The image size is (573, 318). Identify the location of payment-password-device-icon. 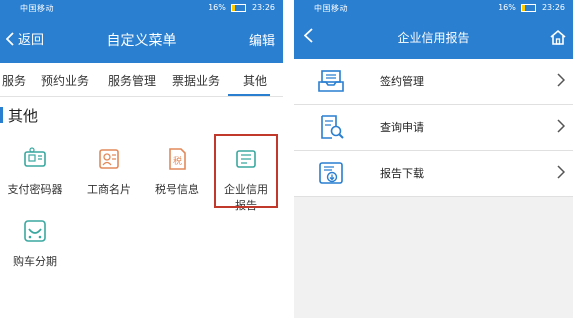
(35, 157).